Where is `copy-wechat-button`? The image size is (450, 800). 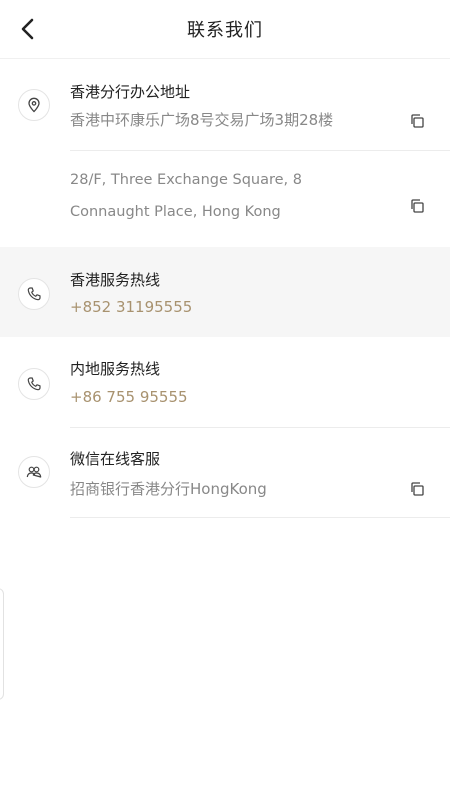 copy-wechat-button is located at coordinates (417, 489).